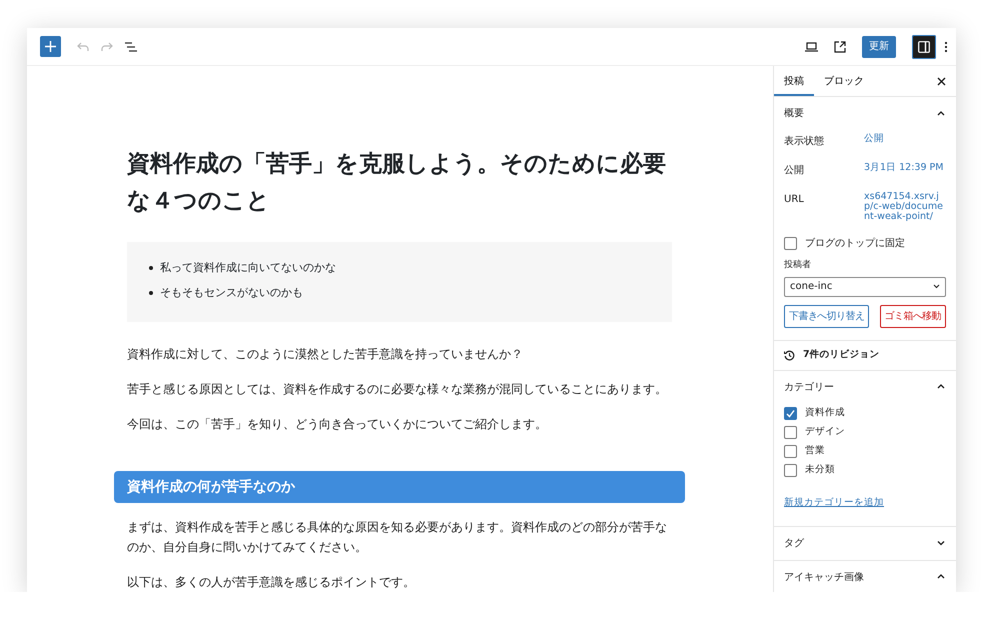 Image resolution: width=984 pixels, height=621 pixels. What do you see at coordinates (83, 47) in the screenshot?
I see `undo-icon` at bounding box center [83, 47].